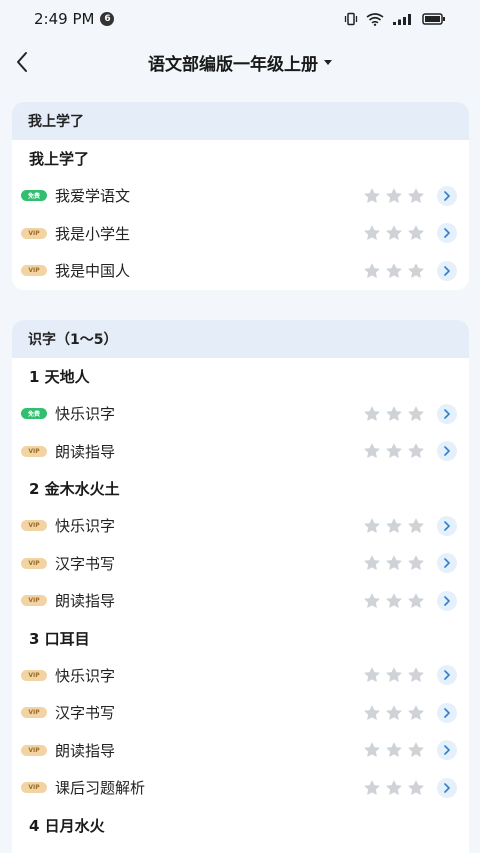 The width and height of the screenshot is (480, 853). Describe the element at coordinates (74, 19) in the screenshot. I see `status-left: 2:49 PM 6` at that location.